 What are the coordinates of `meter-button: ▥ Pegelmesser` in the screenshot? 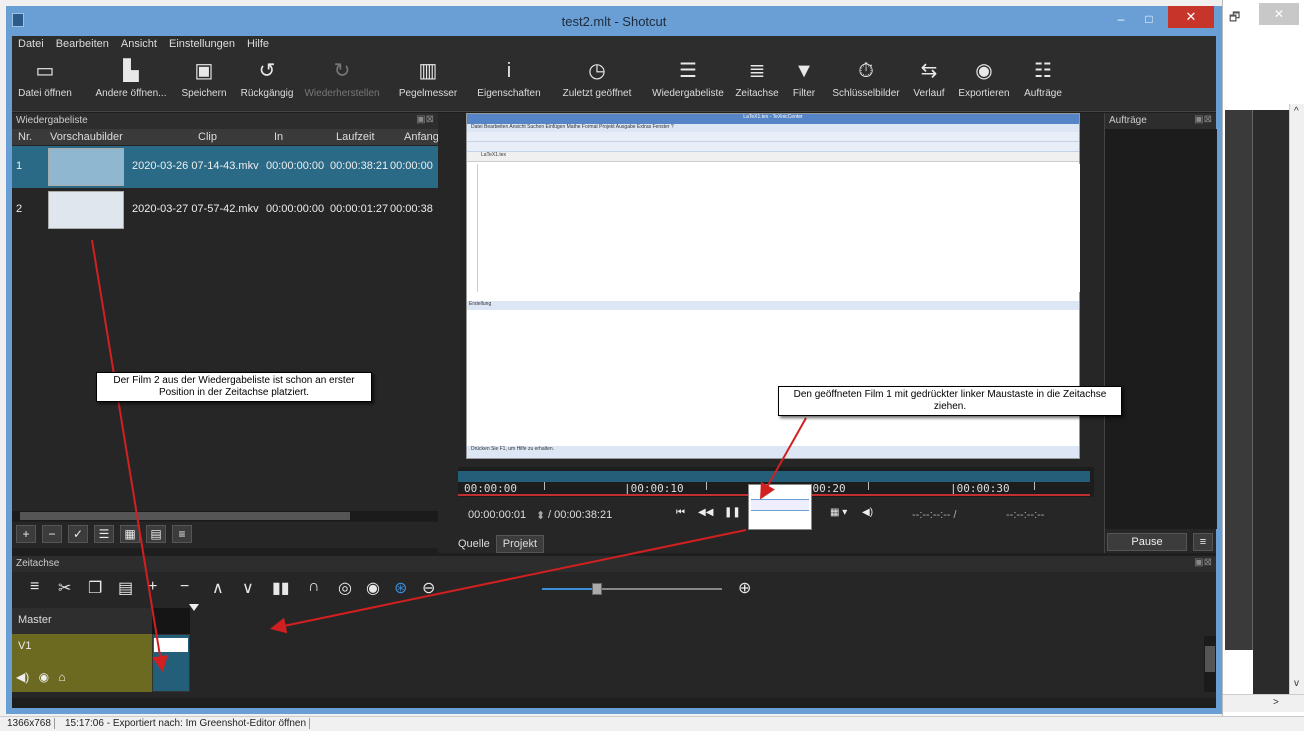 It's located at (428, 83).